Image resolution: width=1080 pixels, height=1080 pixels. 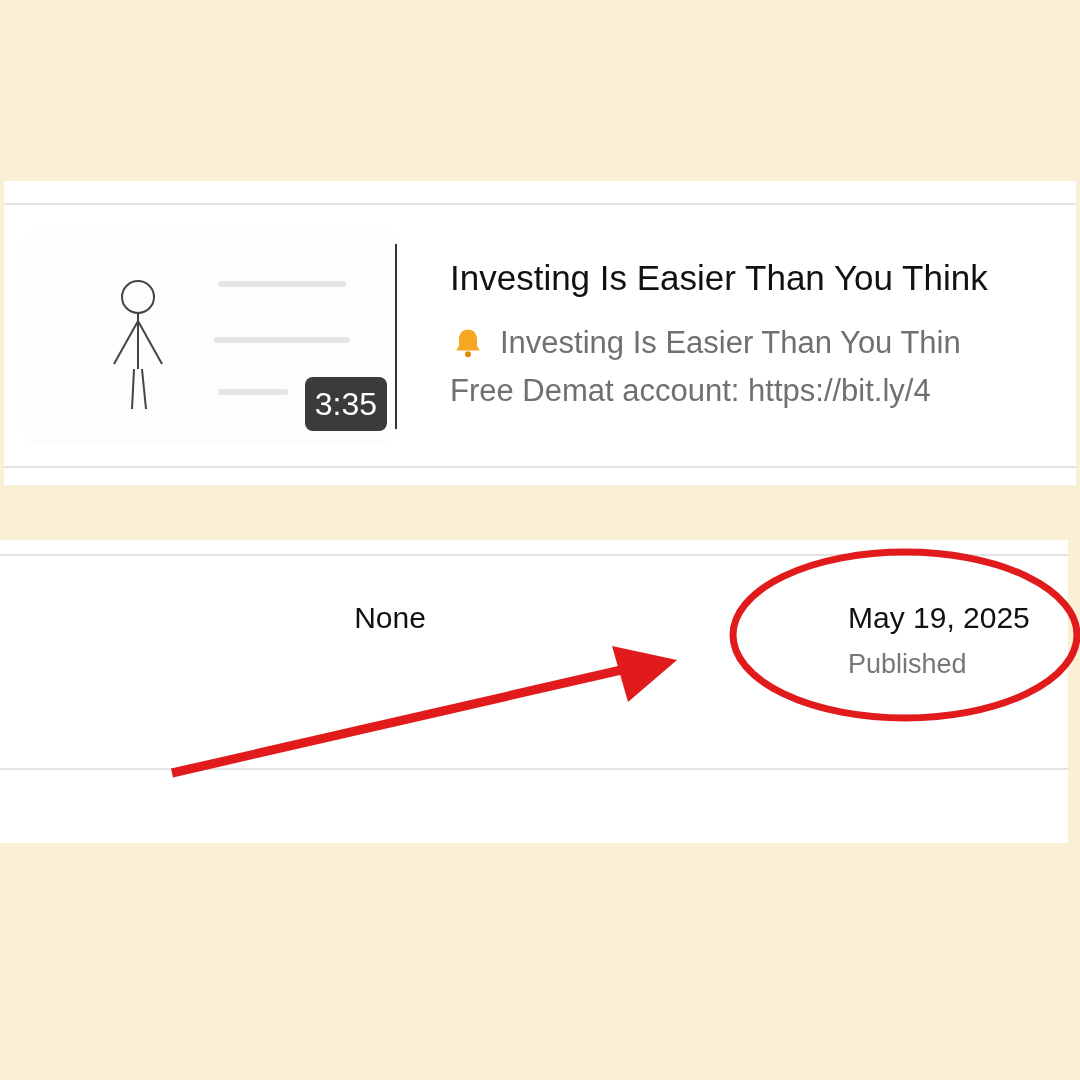 What do you see at coordinates (390, 618) in the screenshot?
I see `table-cell: None` at bounding box center [390, 618].